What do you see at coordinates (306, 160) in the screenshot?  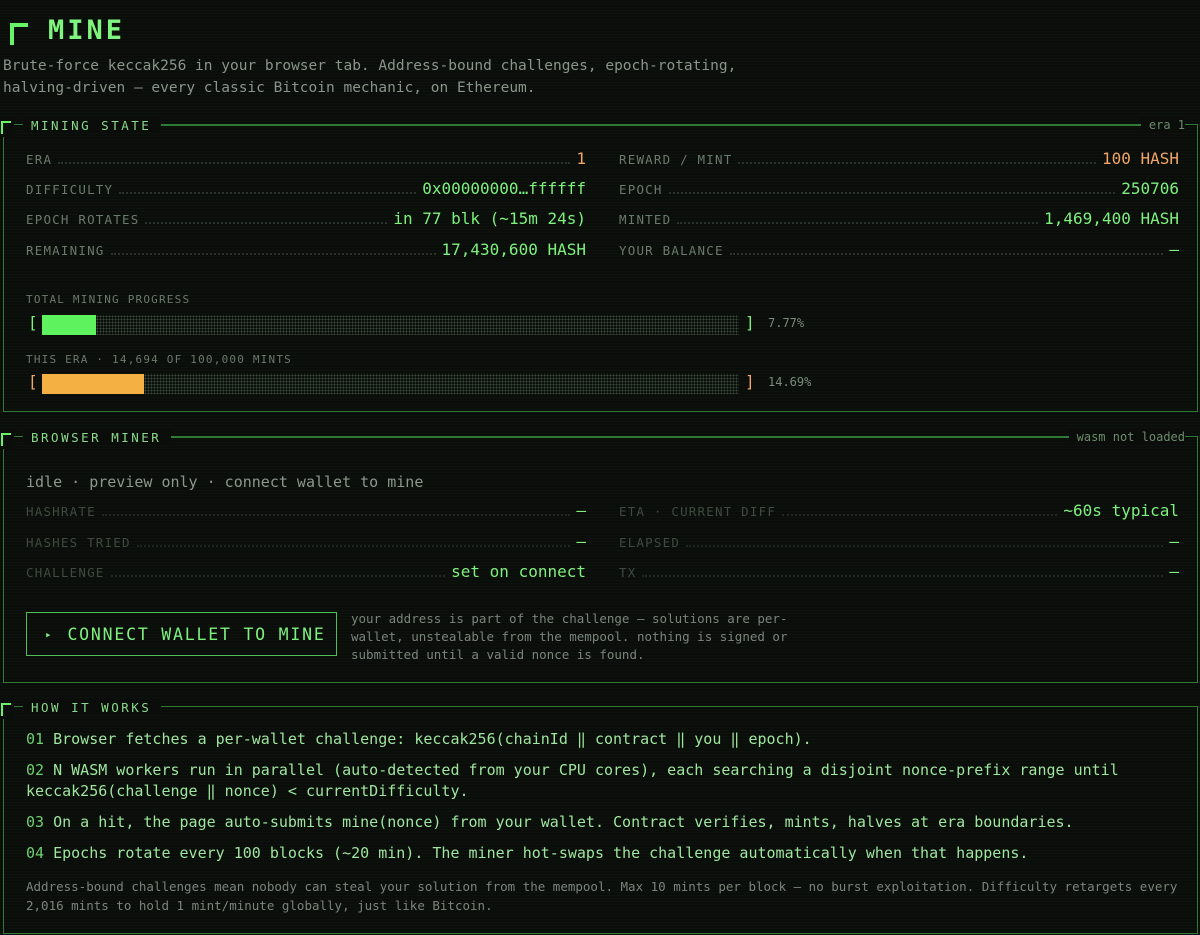 I see `stat-row-era: ERA 1` at bounding box center [306, 160].